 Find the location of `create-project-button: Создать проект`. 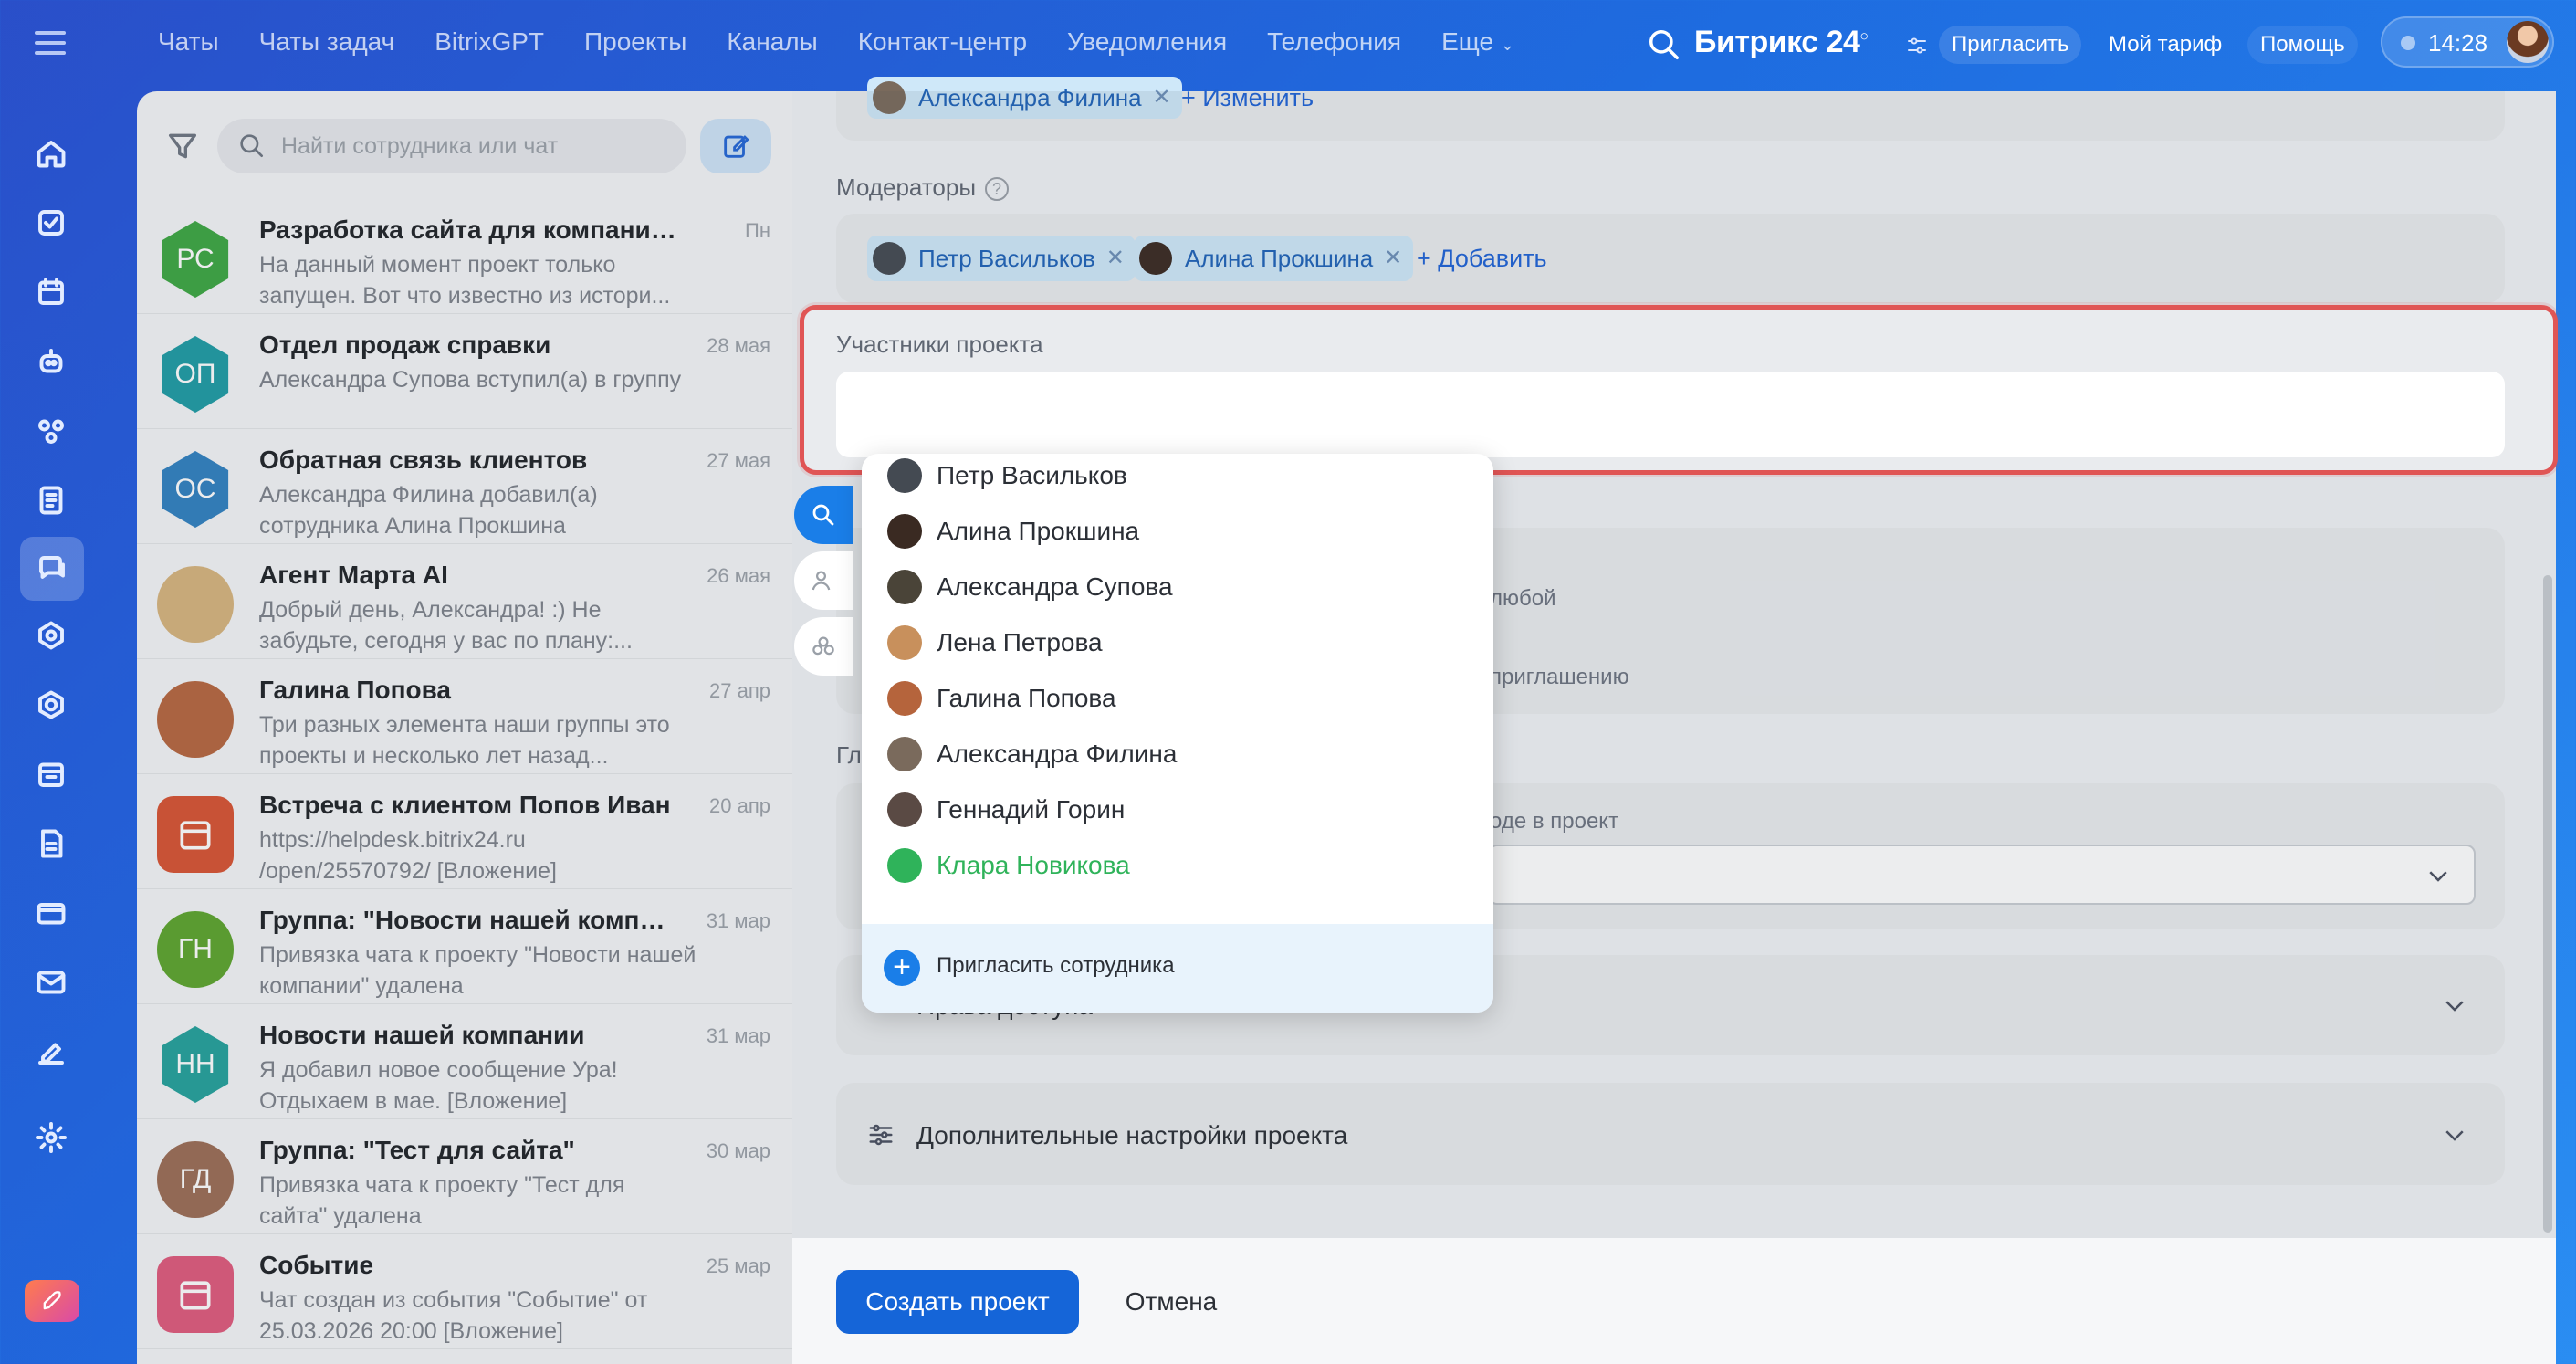

create-project-button: Создать проект is located at coordinates (958, 1302).